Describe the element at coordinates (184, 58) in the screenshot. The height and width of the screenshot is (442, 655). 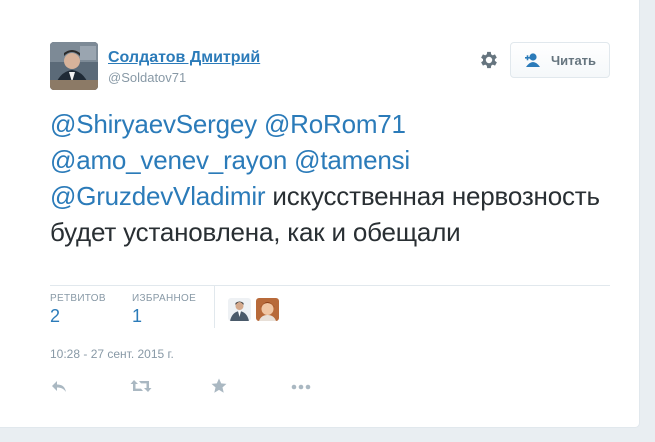
I see `author-name: Солдатов Дмитрий` at that location.